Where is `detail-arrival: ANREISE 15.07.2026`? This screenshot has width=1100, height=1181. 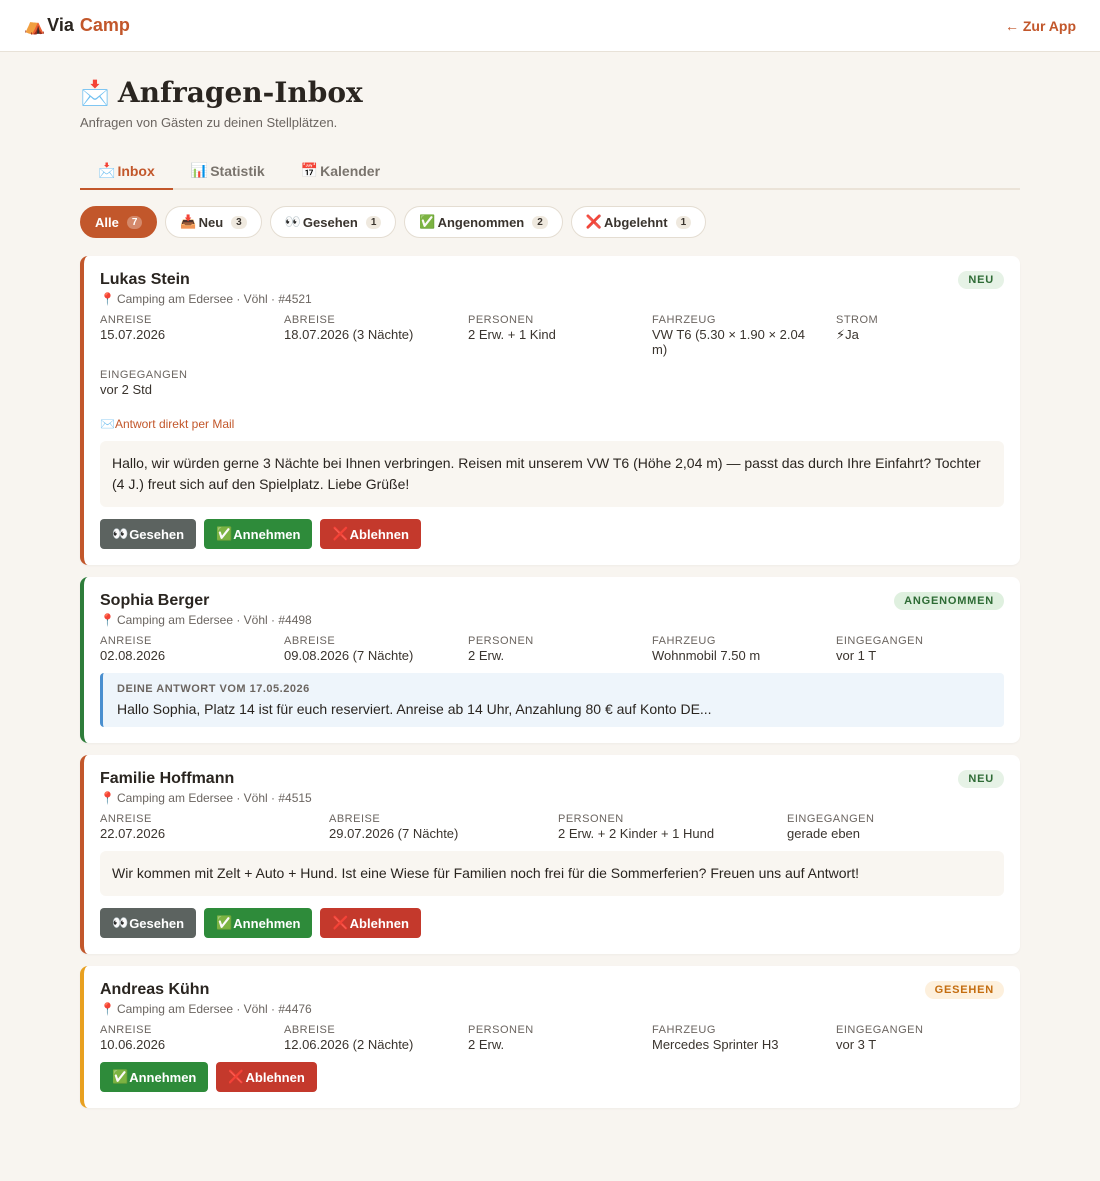 detail-arrival: ANREISE 15.07.2026 is located at coordinates (133, 328).